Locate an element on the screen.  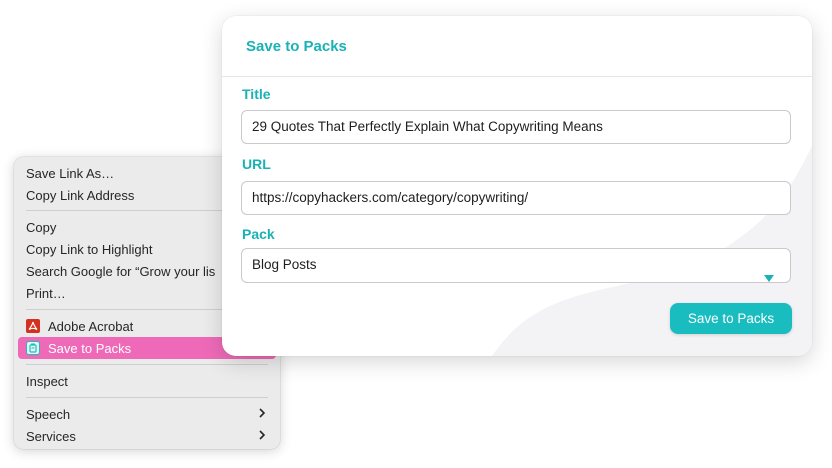
dialog-title: Save to Packs is located at coordinates (296, 46).